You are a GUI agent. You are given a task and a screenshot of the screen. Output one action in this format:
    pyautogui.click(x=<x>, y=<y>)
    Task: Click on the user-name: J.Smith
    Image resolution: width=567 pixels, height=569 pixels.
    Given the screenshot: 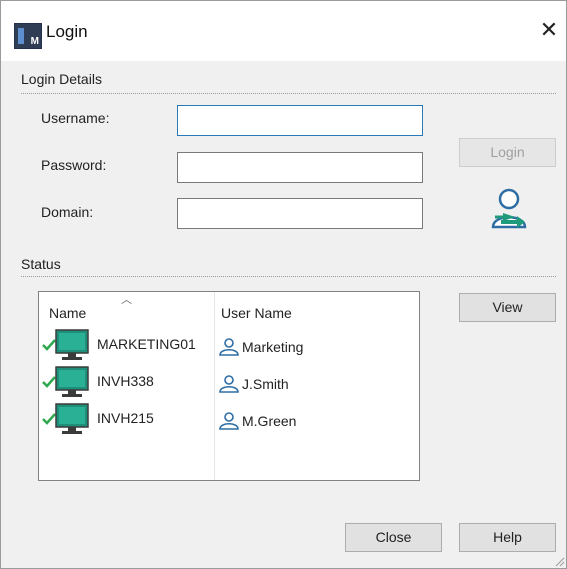 What is the action you would take?
    pyautogui.click(x=265, y=384)
    